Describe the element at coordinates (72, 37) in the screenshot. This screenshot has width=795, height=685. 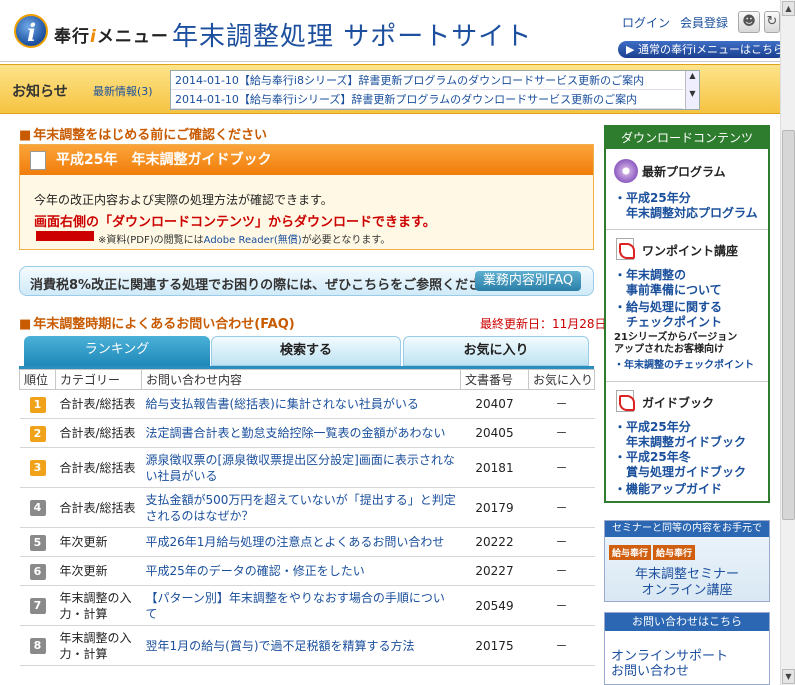
I see `logo-text-a: 奉行` at that location.